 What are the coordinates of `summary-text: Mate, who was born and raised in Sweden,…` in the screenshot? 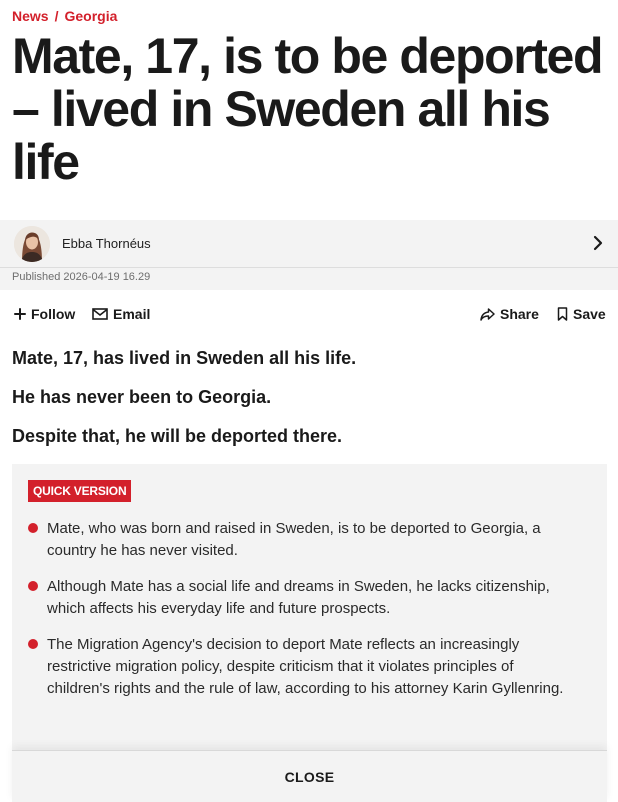 It's located at (294, 539).